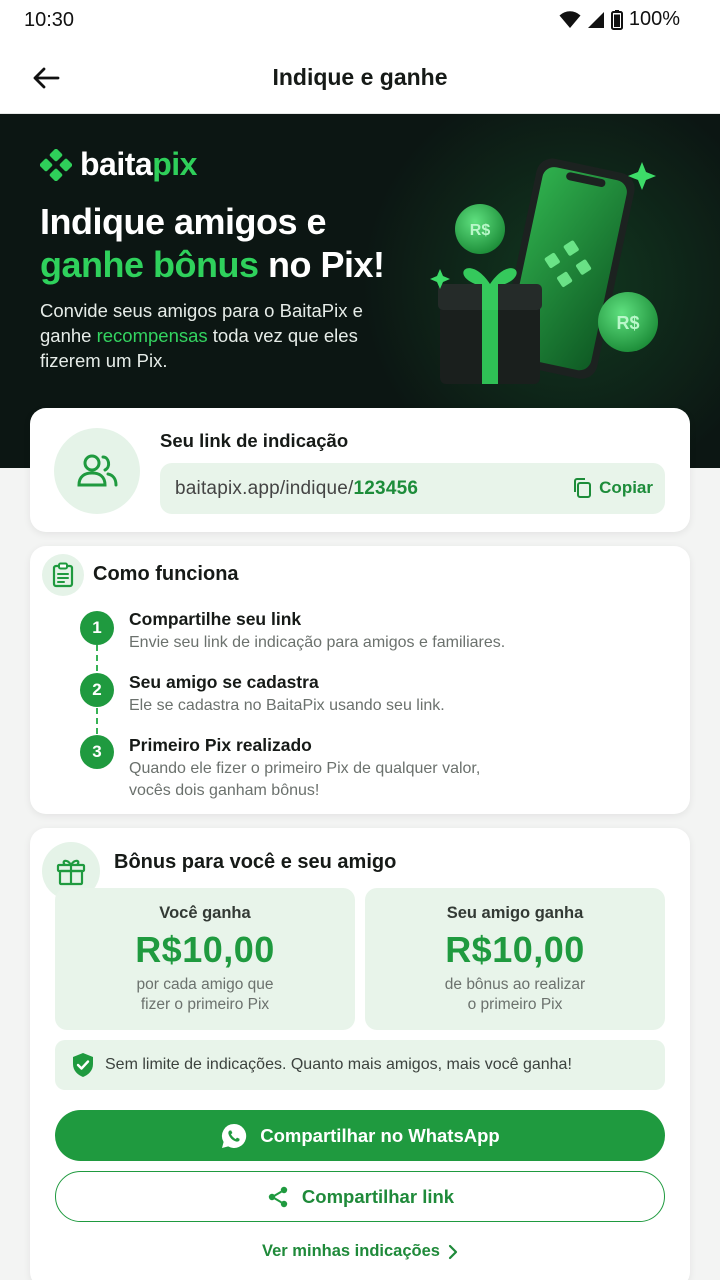  What do you see at coordinates (254, 440) in the screenshot?
I see `referral-link-label: Seu link de indicação` at bounding box center [254, 440].